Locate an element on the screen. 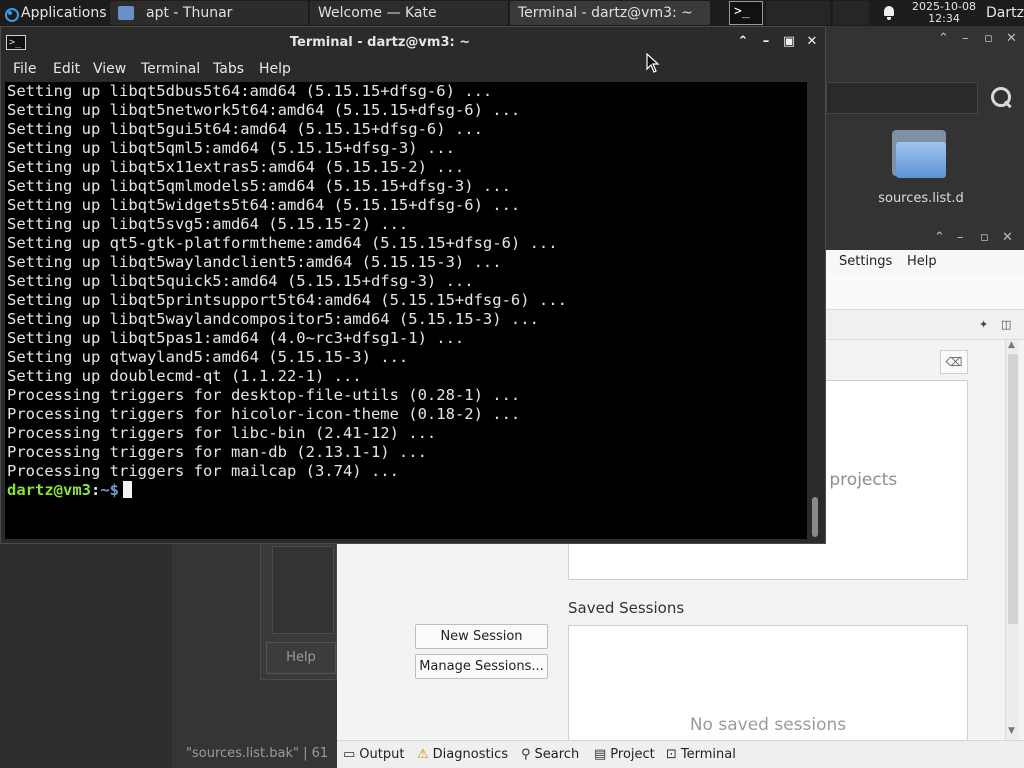 The image size is (1024, 768). help-button: Help is located at coordinates (301, 658).